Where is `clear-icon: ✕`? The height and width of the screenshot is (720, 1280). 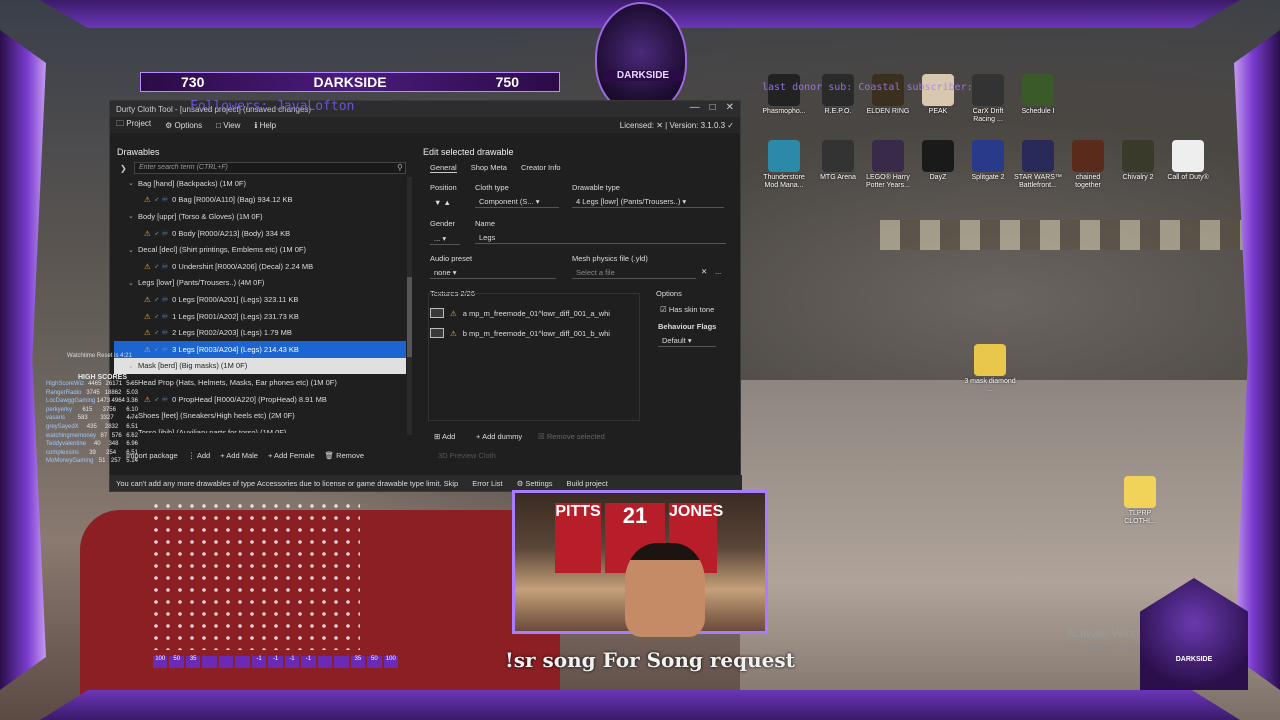
clear-icon: ✕ is located at coordinates (704, 271).